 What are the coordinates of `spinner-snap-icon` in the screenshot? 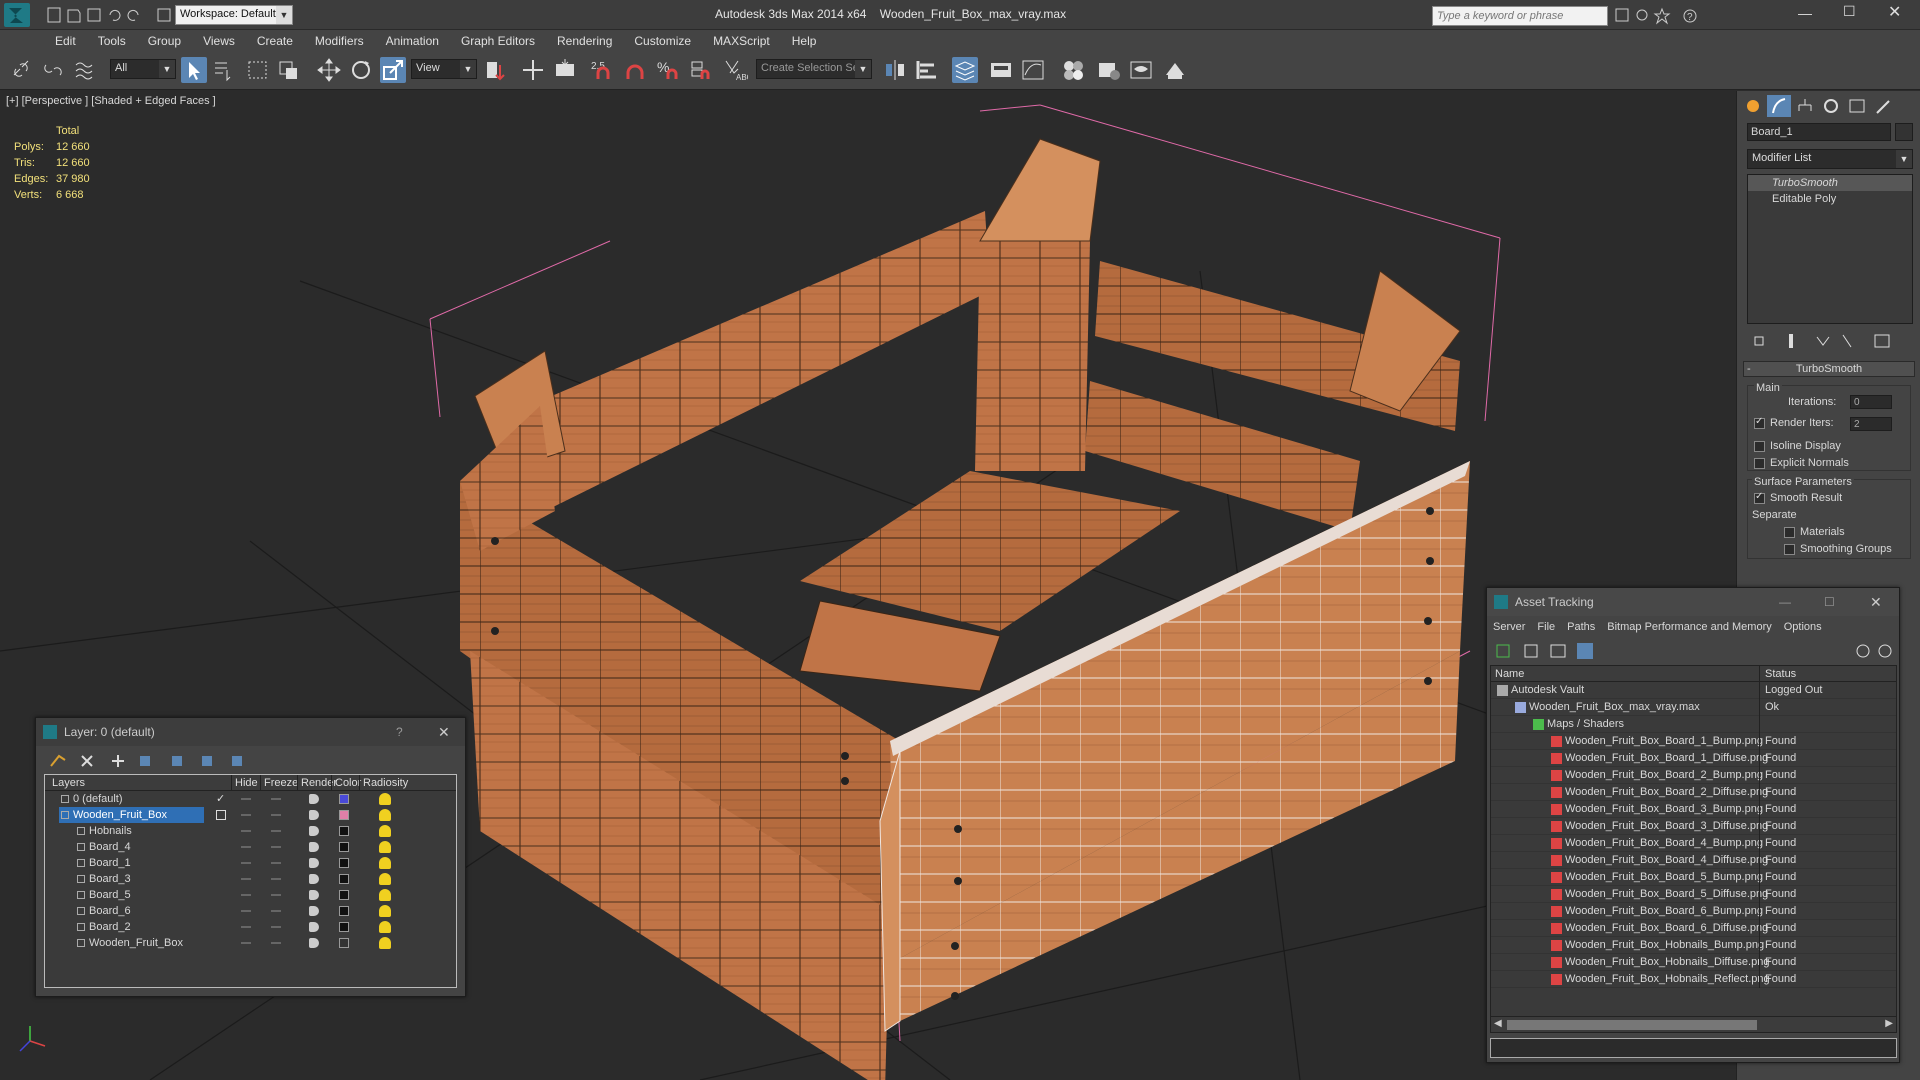 It's located at (699, 70).